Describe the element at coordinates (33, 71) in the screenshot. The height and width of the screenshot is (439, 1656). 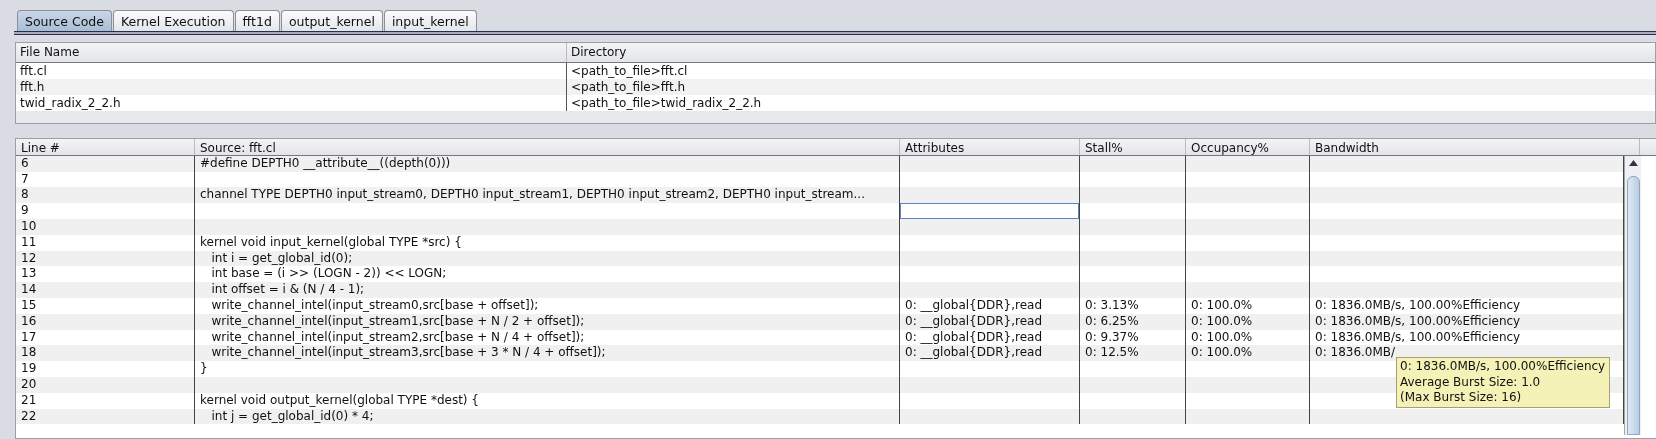
I see `table-cell: fft.cl` at that location.